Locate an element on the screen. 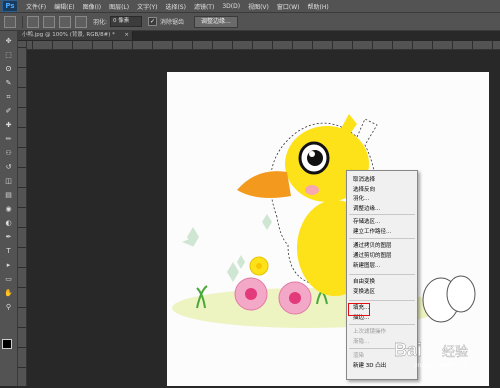 The image size is (500, 388). foreground-color-swatch is located at coordinates (7, 344).